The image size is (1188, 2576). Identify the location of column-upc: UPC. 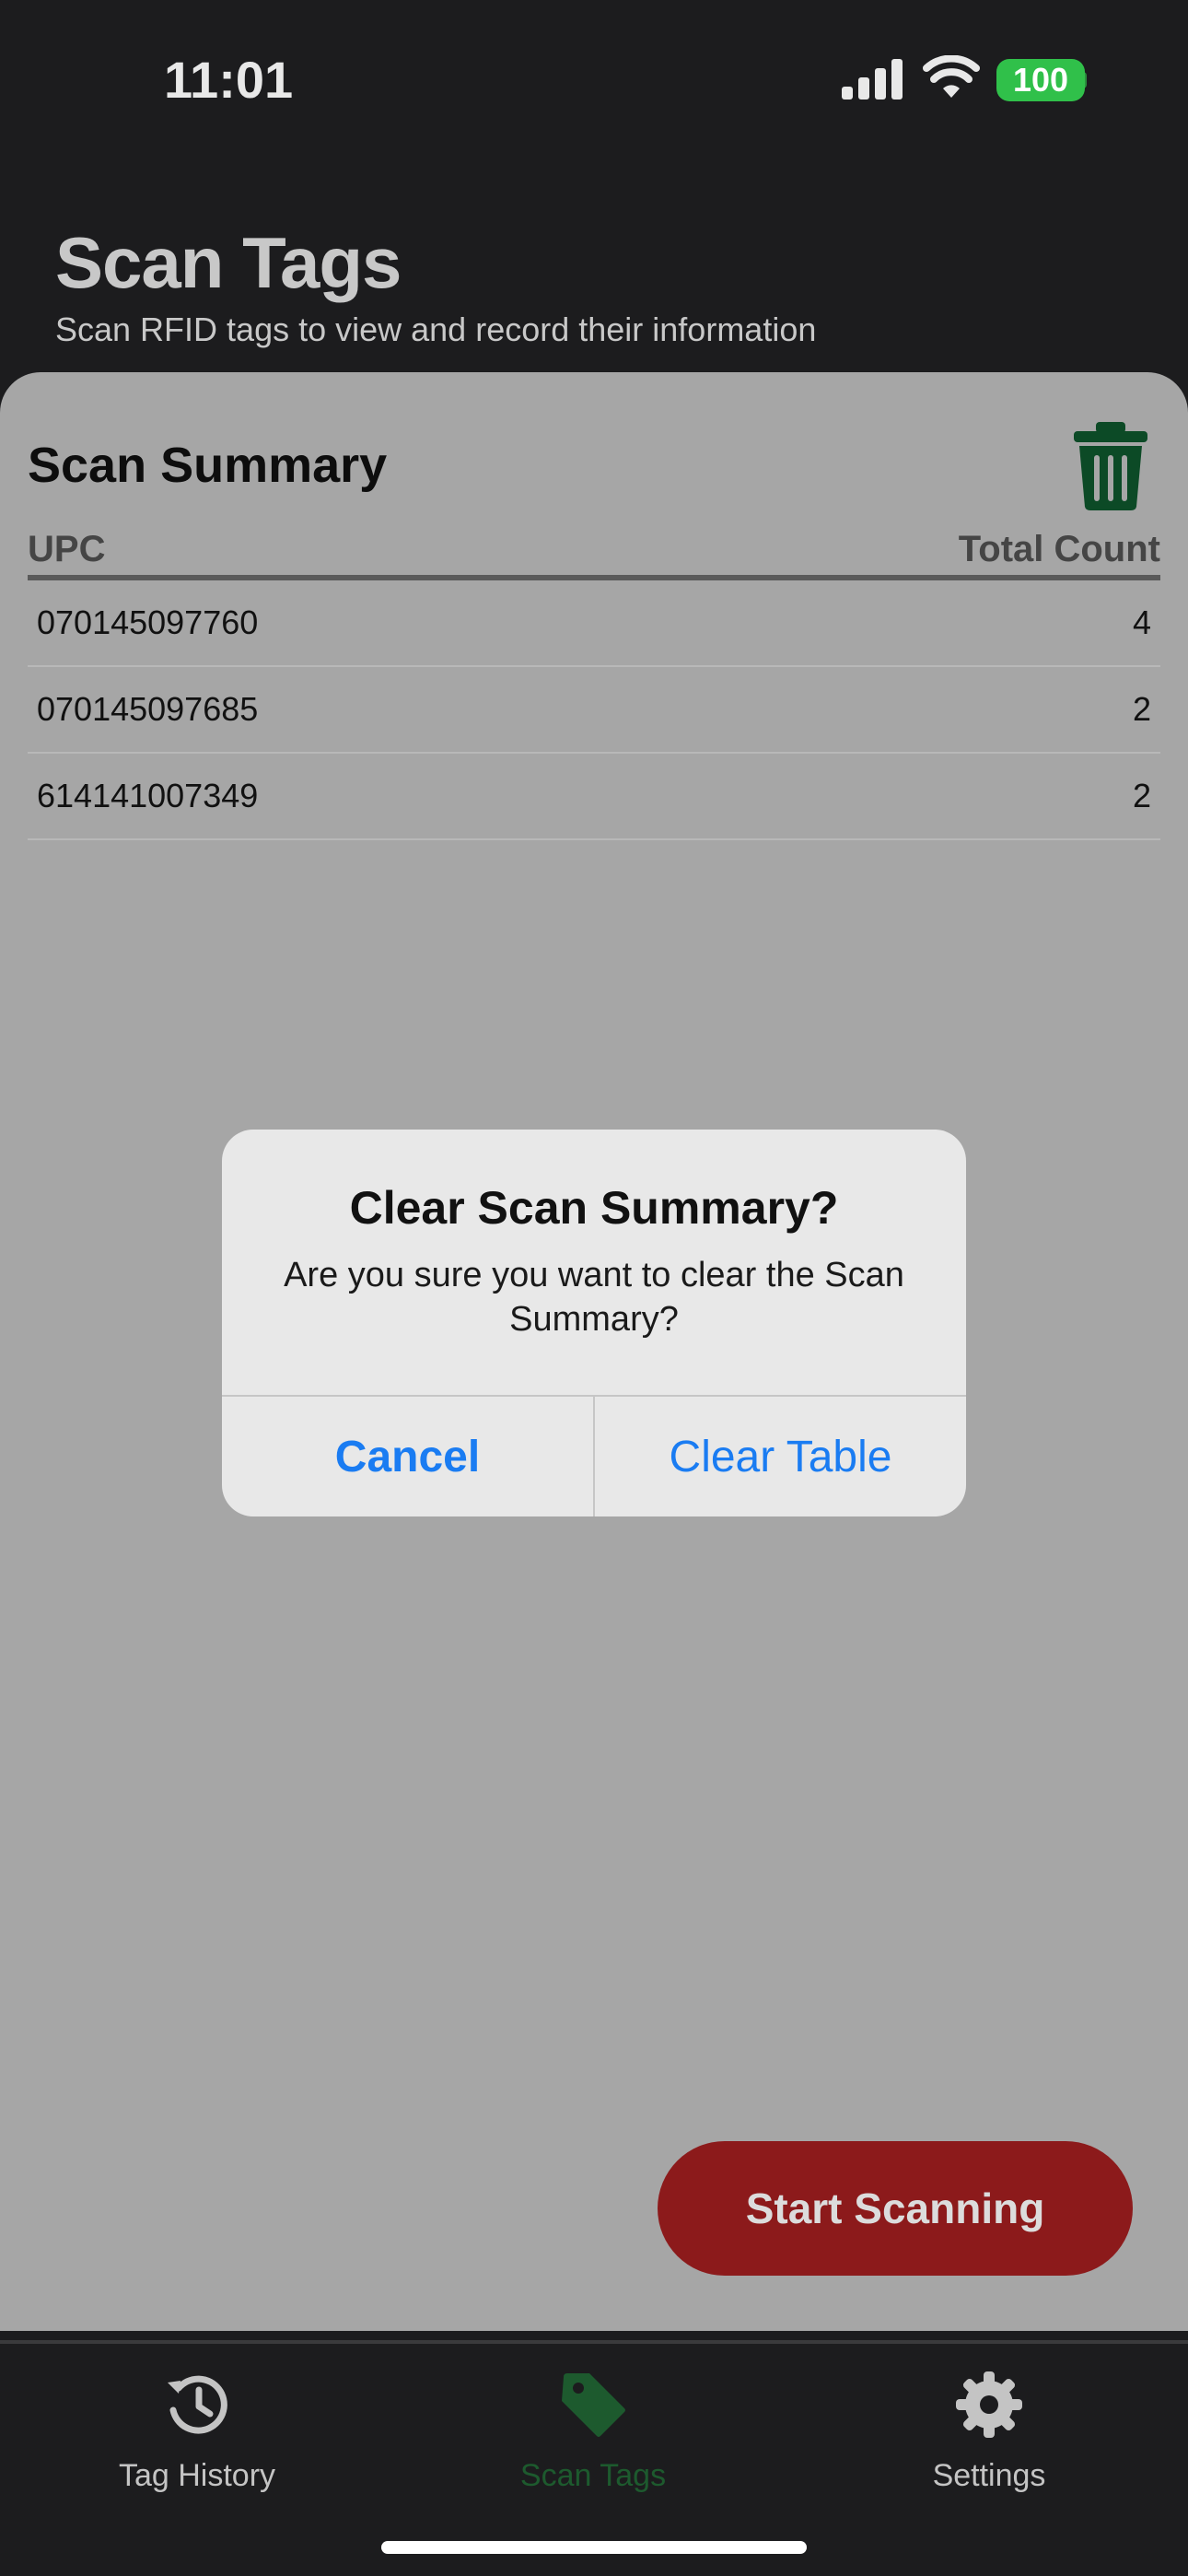
(67, 549).